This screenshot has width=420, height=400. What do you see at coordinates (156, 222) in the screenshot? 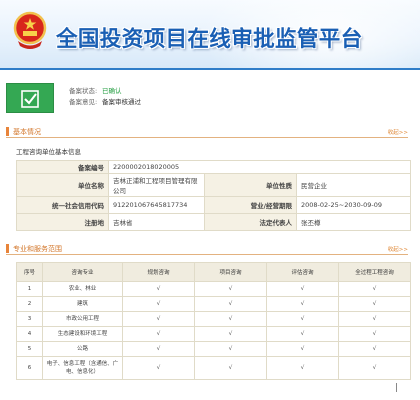
I see `registered-place-value: 吉林省` at bounding box center [156, 222].